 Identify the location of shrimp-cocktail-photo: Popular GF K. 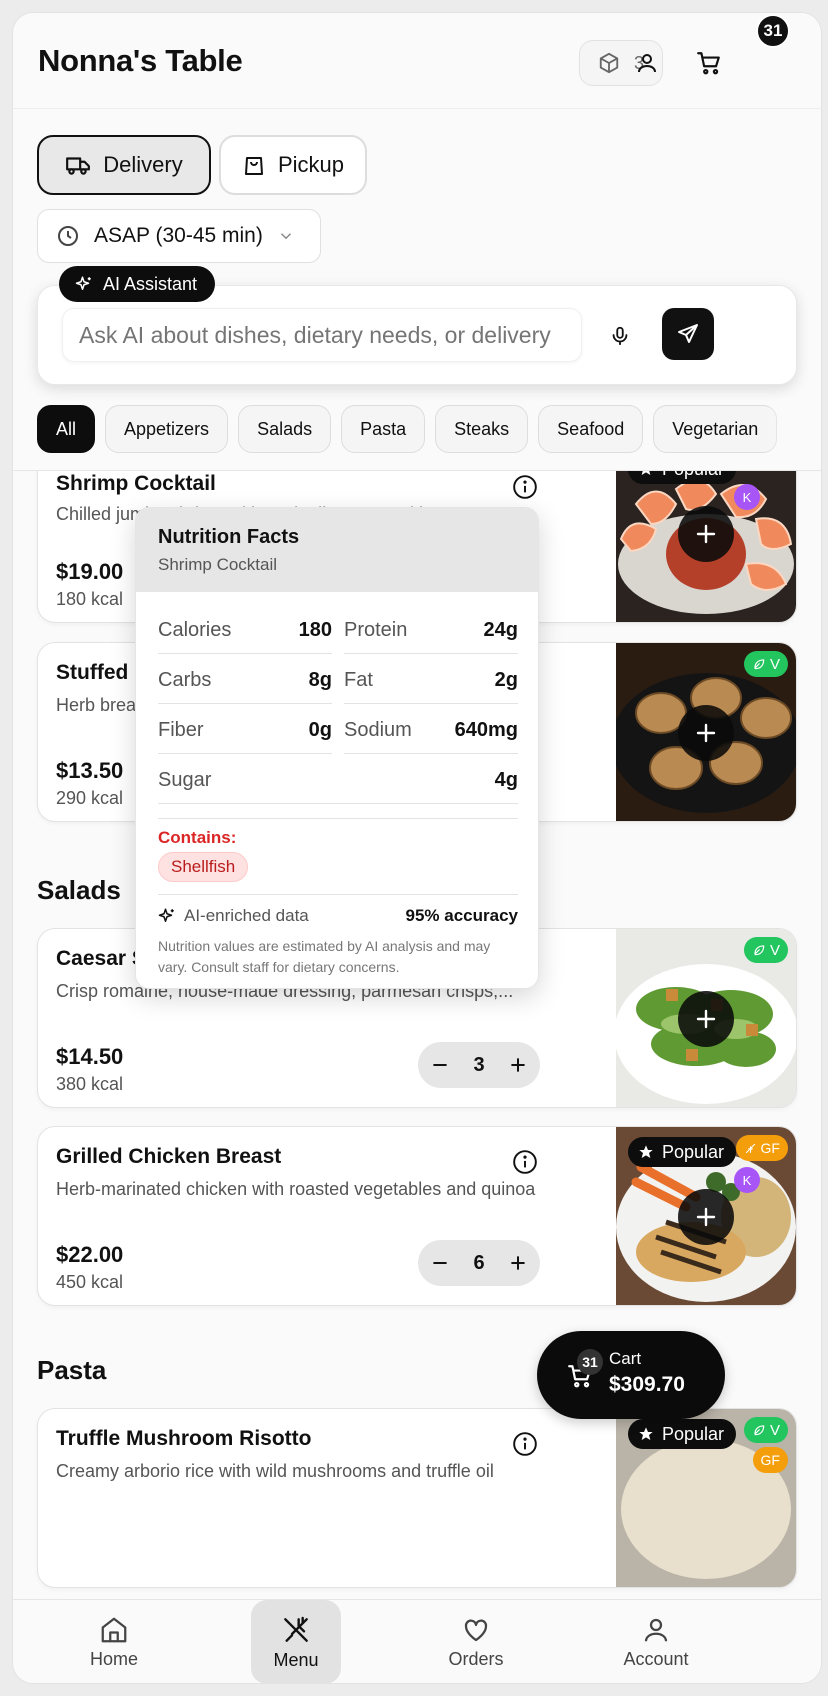
(706, 546).